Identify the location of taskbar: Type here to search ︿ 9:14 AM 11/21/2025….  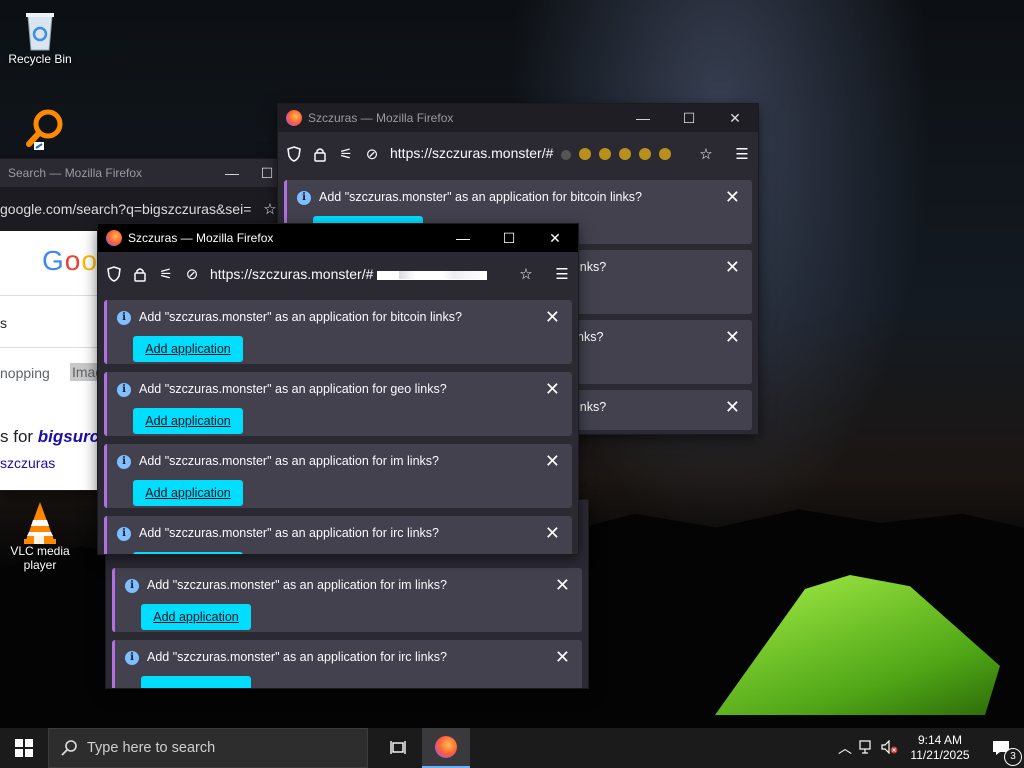
(512, 748).